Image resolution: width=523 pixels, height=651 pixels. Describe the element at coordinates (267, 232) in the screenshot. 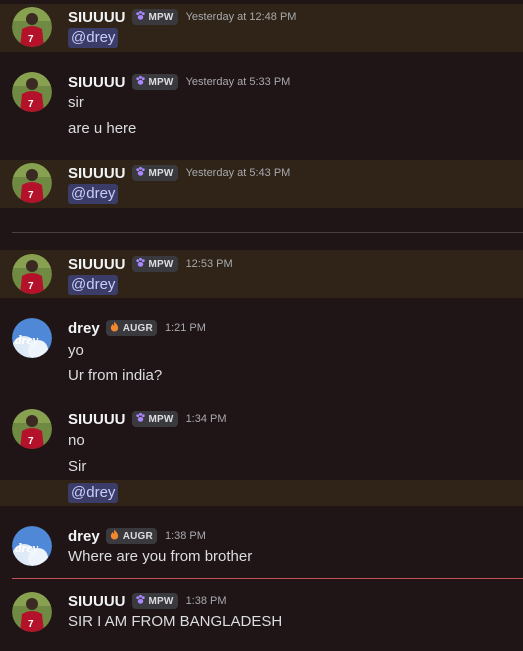

I see `day-divider` at that location.